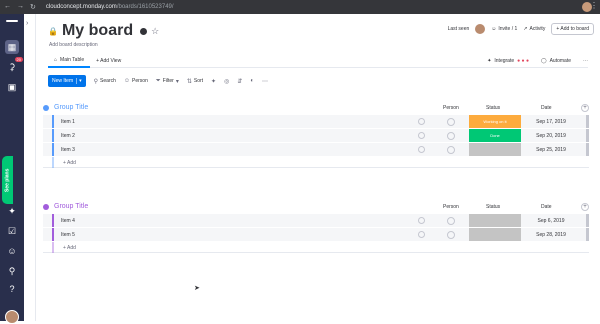  What do you see at coordinates (534, 29) in the screenshot?
I see `activity-button: ↗ Activity` at bounding box center [534, 29].